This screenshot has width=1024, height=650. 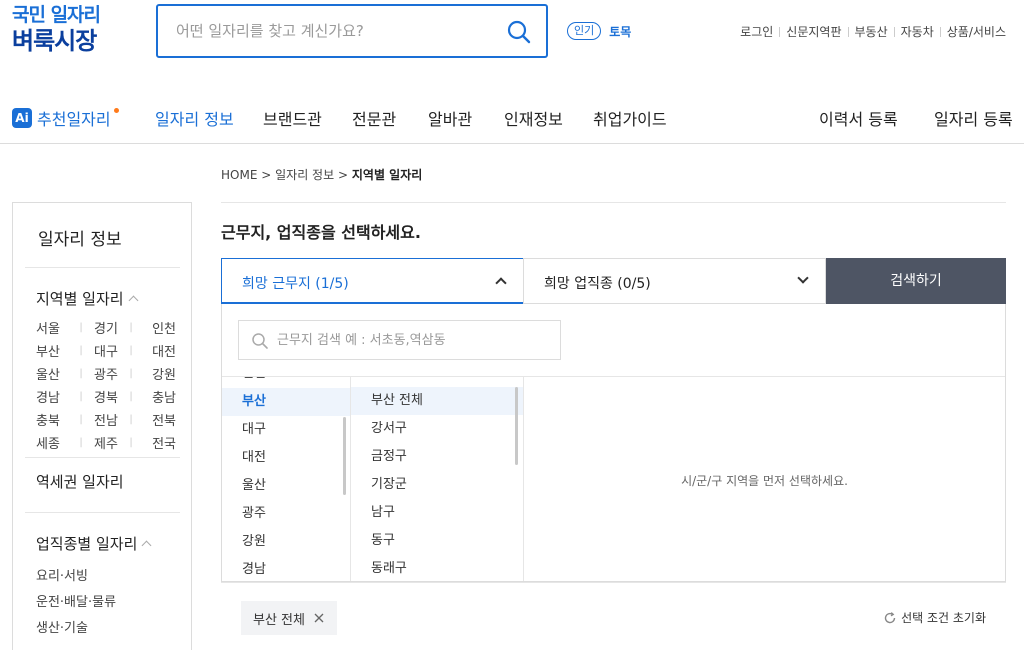 I want to click on popular-keyword: 인기 토목, so click(x=599, y=31).